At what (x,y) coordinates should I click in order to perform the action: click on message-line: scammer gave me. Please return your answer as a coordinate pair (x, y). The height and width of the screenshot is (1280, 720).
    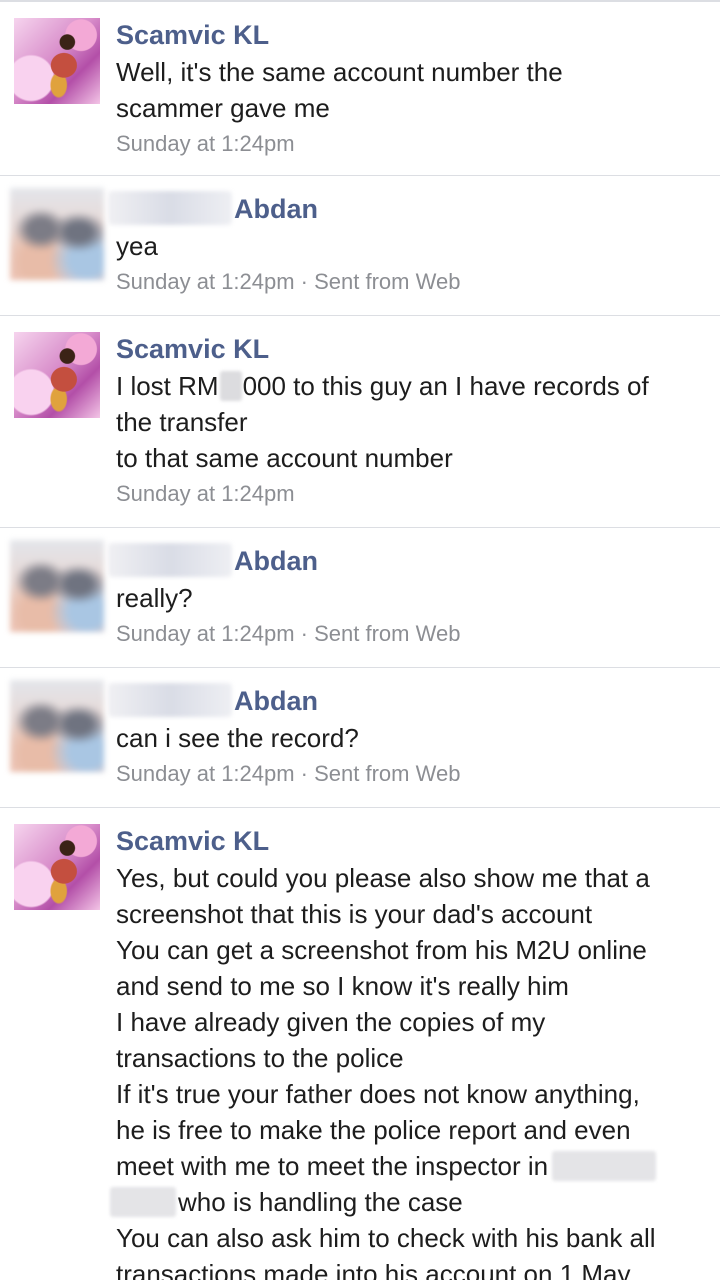
    Looking at the image, I should click on (223, 108).